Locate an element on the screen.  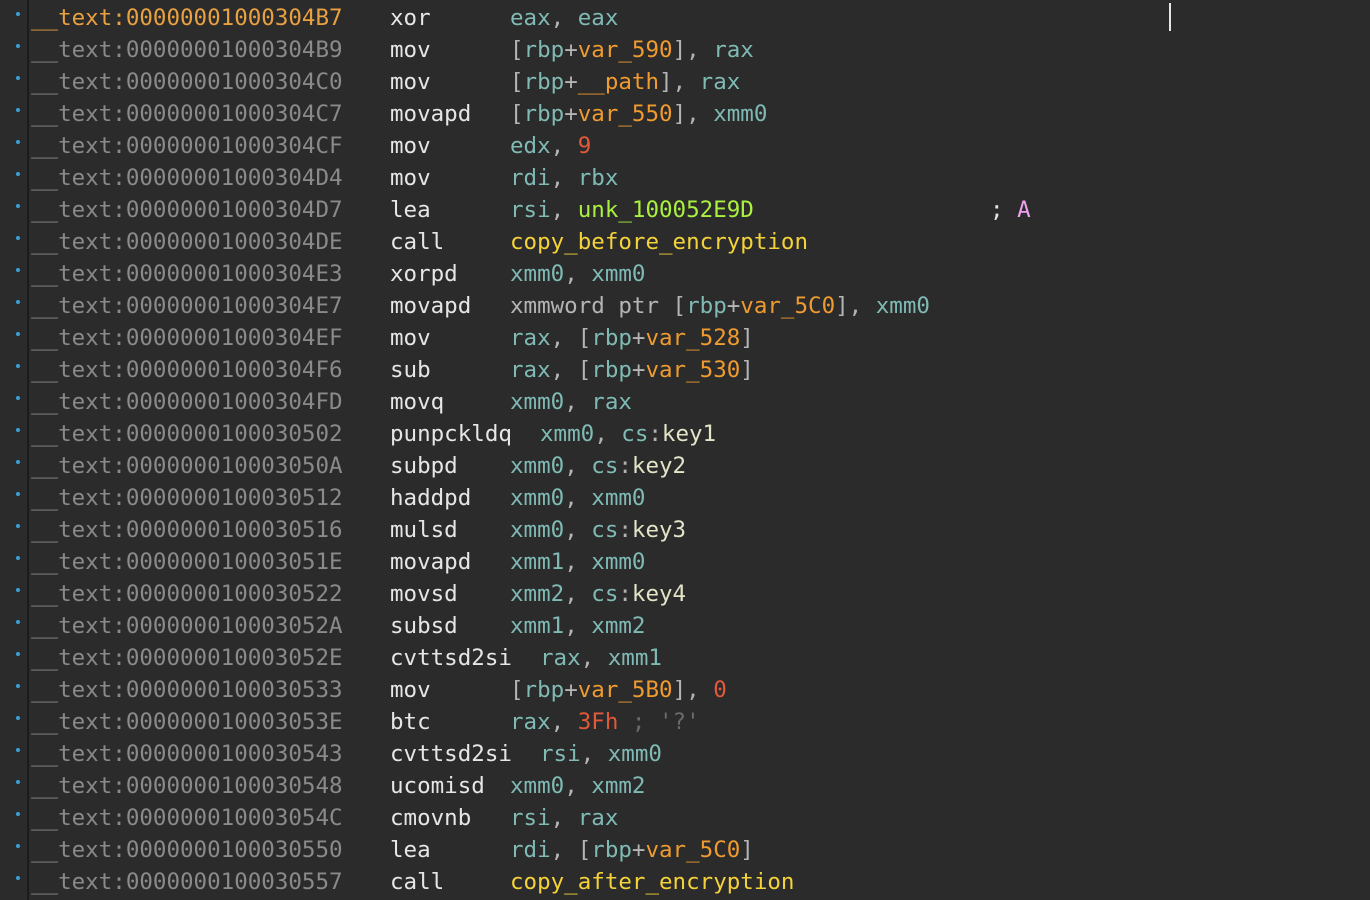
stack-variable-link: var_528 is located at coordinates (692, 338).